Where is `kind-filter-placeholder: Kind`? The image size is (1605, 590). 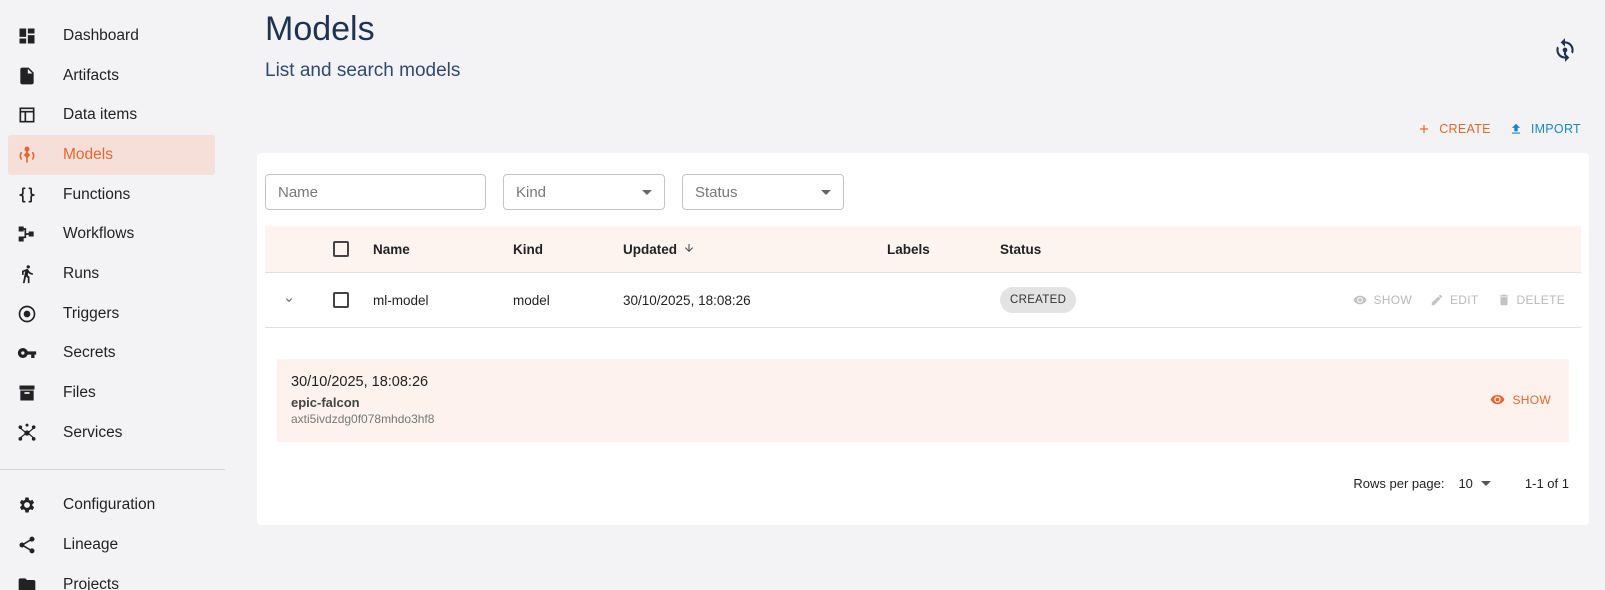
kind-filter-placeholder: Kind is located at coordinates (531, 192).